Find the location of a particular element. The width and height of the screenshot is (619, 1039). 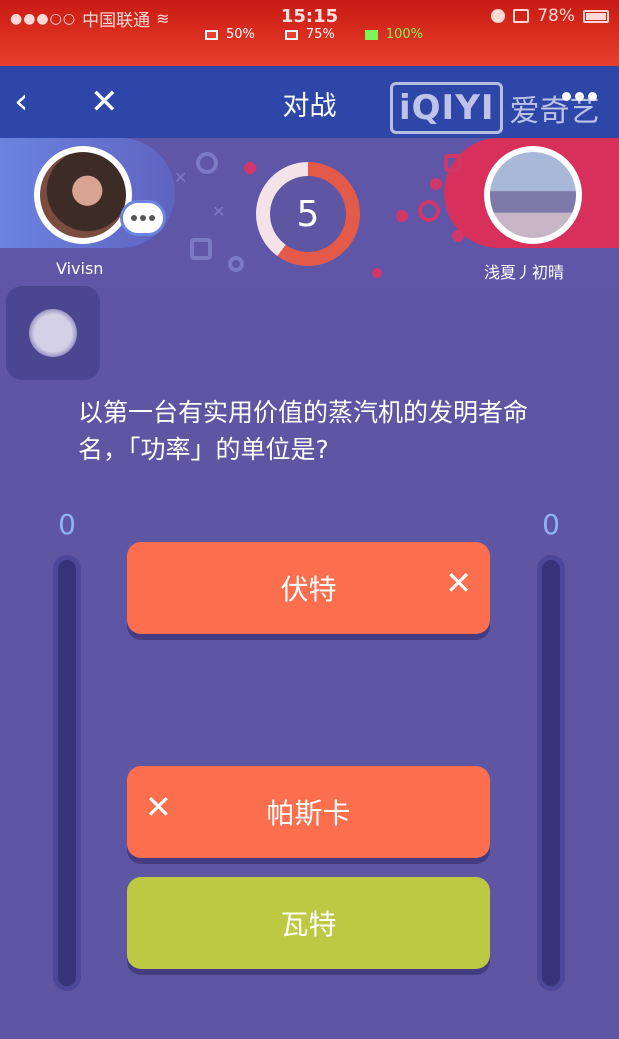

microphone-icon is located at coordinates (53, 333).